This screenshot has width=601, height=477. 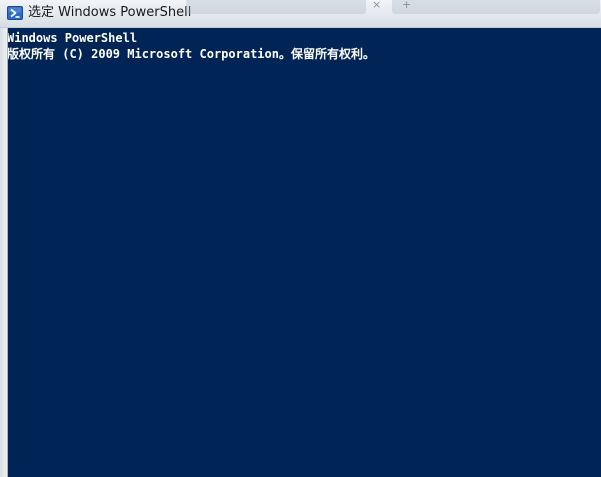 What do you see at coordinates (276, 7) in the screenshot?
I see `background-tab` at bounding box center [276, 7].